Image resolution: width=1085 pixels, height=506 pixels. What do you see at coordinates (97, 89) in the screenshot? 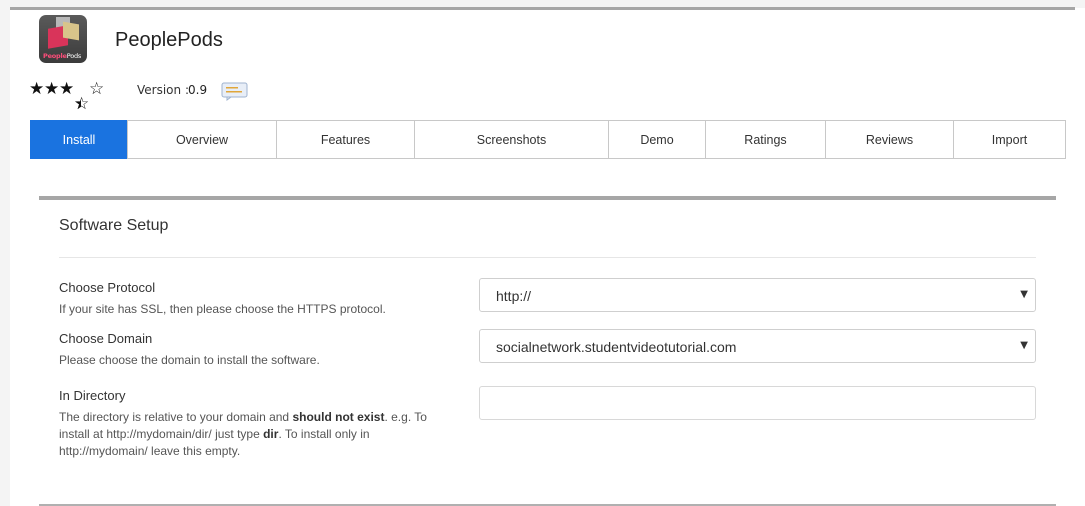
I see `star-empty-icon: ☆` at bounding box center [97, 89].